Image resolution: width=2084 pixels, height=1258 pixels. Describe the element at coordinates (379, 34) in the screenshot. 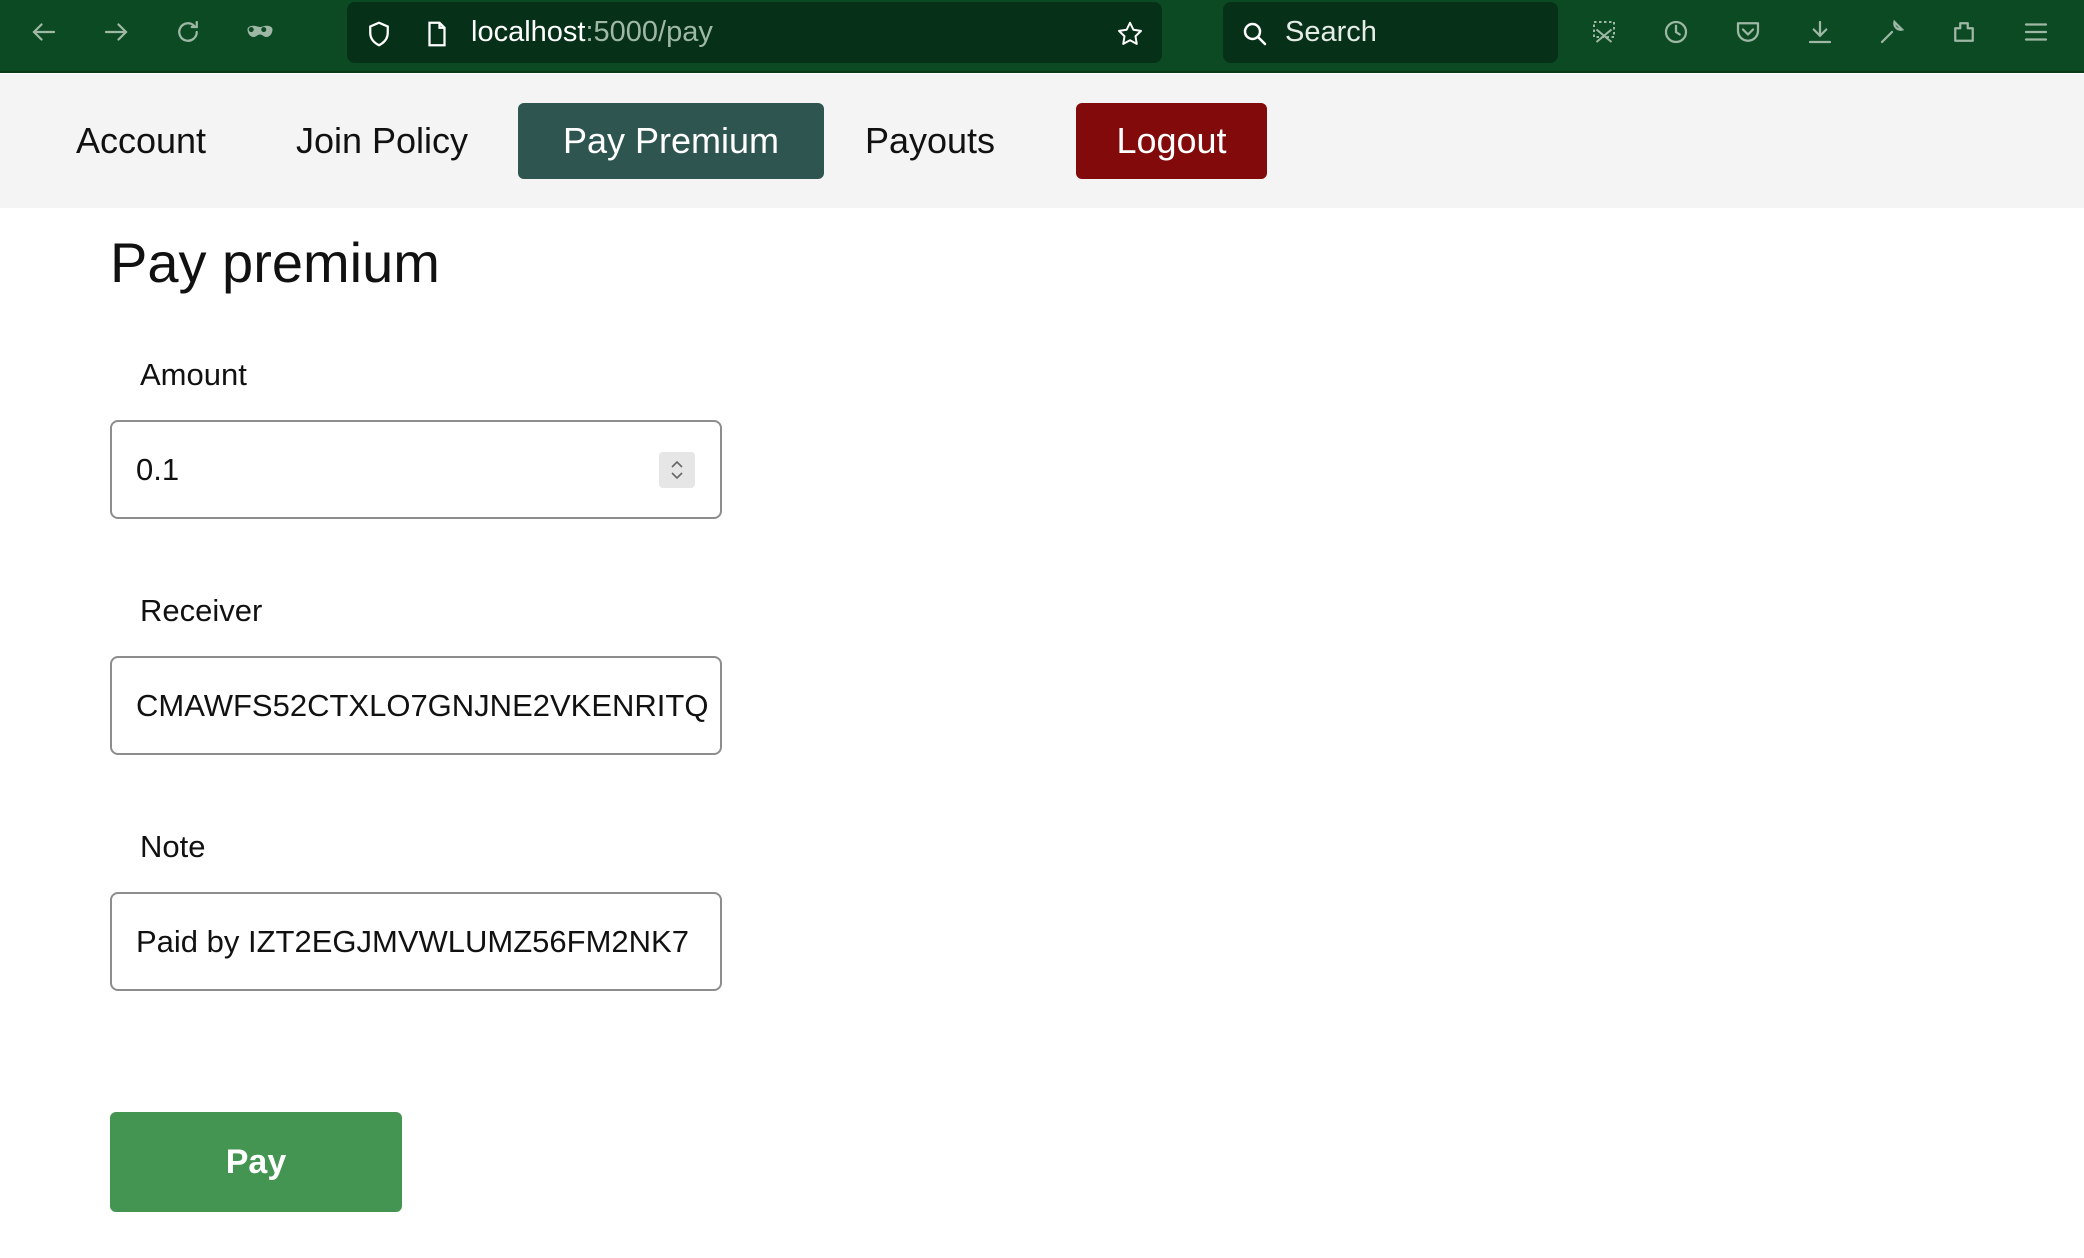

I see `shield-icon` at that location.